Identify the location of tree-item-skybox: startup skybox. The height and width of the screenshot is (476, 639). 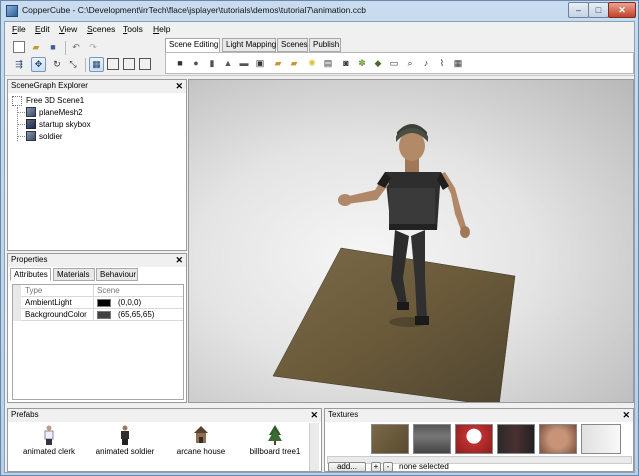
(65, 124).